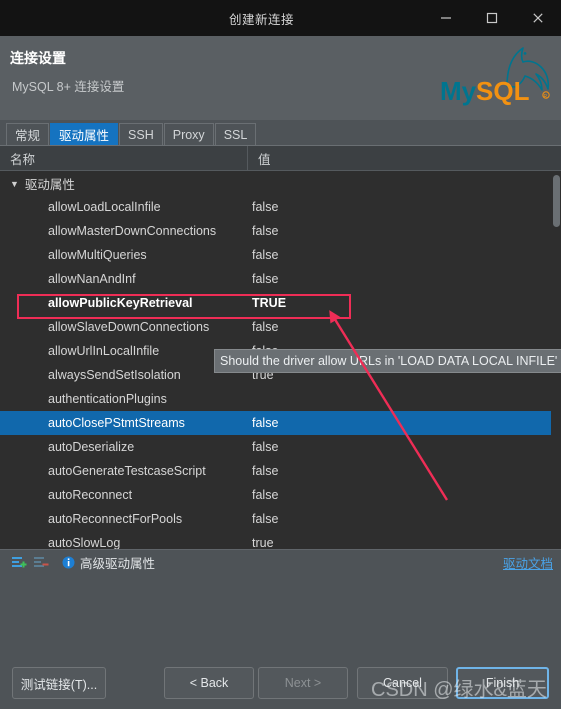 Image resolution: width=561 pixels, height=709 pixels. Describe the element at coordinates (14, 184) in the screenshot. I see `chevron-down-icon: ▼` at that location.